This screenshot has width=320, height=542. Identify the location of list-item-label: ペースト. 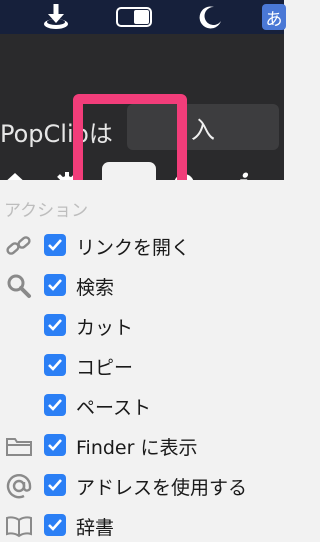
(114, 408).